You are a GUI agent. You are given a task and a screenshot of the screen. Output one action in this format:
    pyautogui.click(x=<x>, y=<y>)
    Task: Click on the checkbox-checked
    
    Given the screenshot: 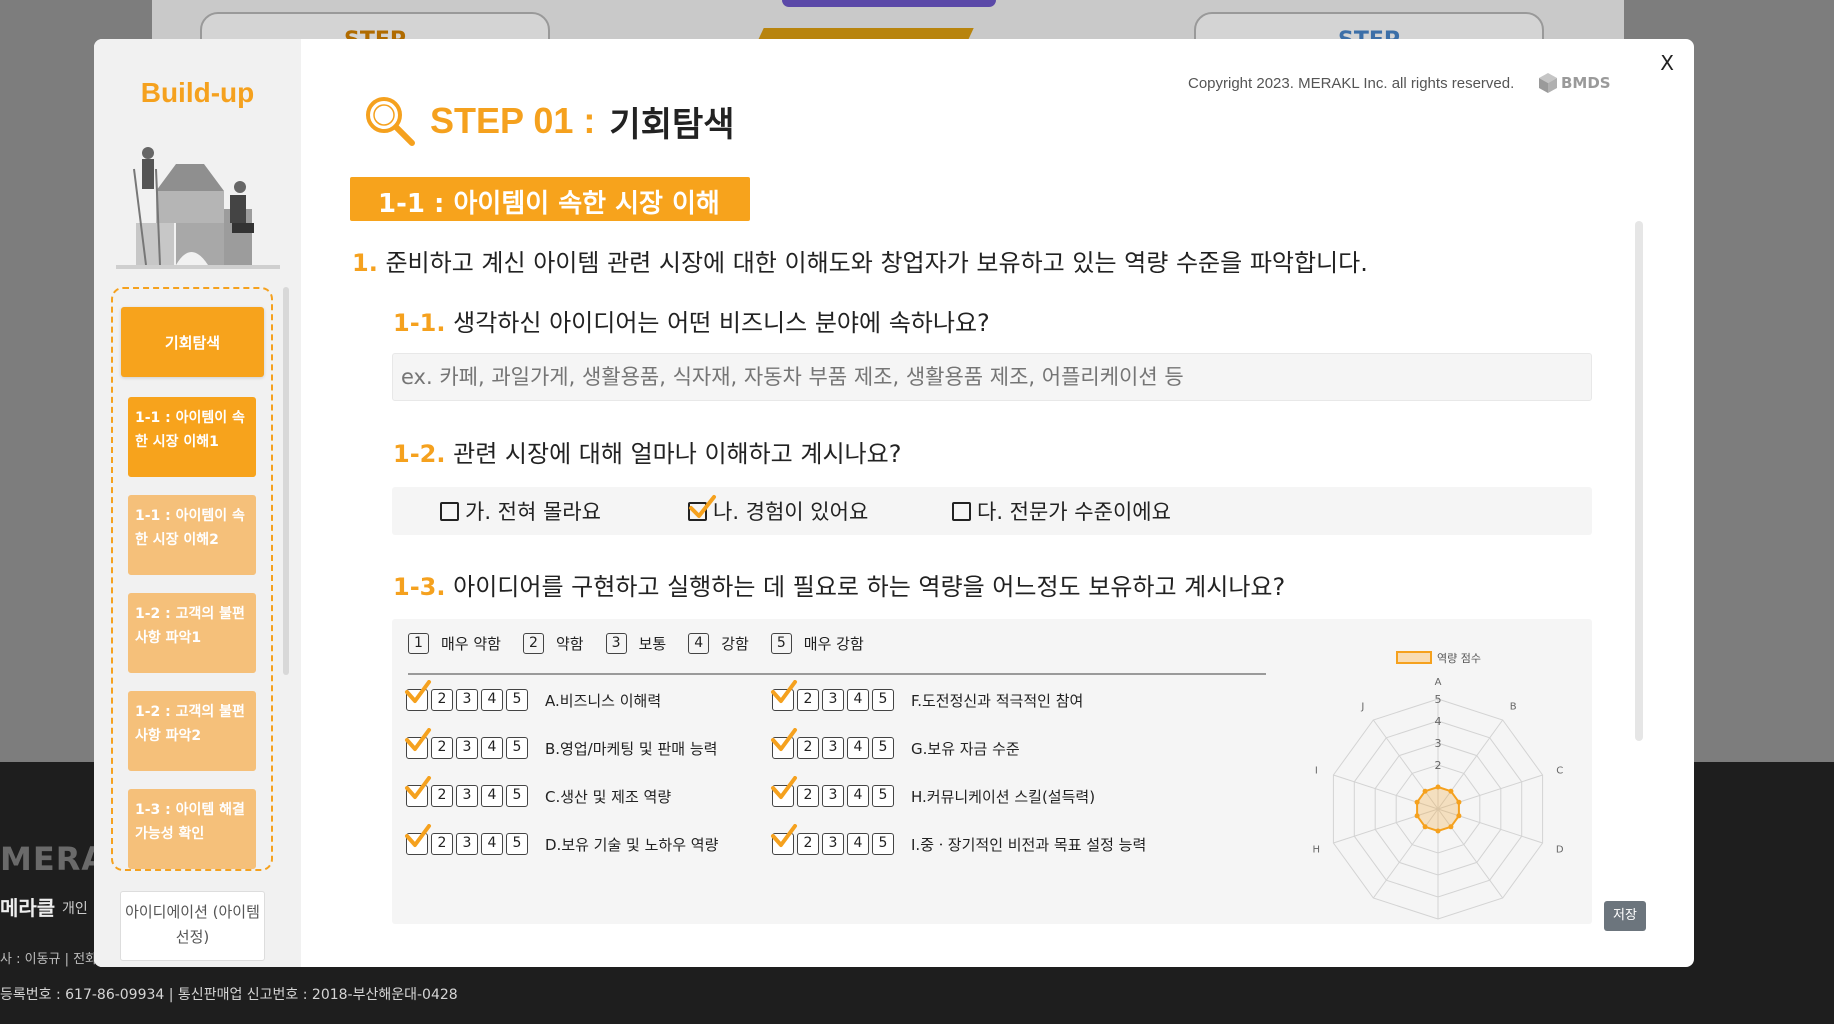 What is the action you would take?
    pyautogui.click(x=702, y=507)
    